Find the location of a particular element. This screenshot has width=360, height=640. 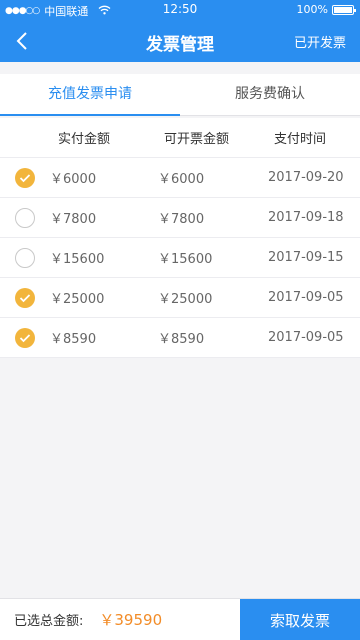

total-group: 已选总金额: ￥39590 is located at coordinates (120, 619).